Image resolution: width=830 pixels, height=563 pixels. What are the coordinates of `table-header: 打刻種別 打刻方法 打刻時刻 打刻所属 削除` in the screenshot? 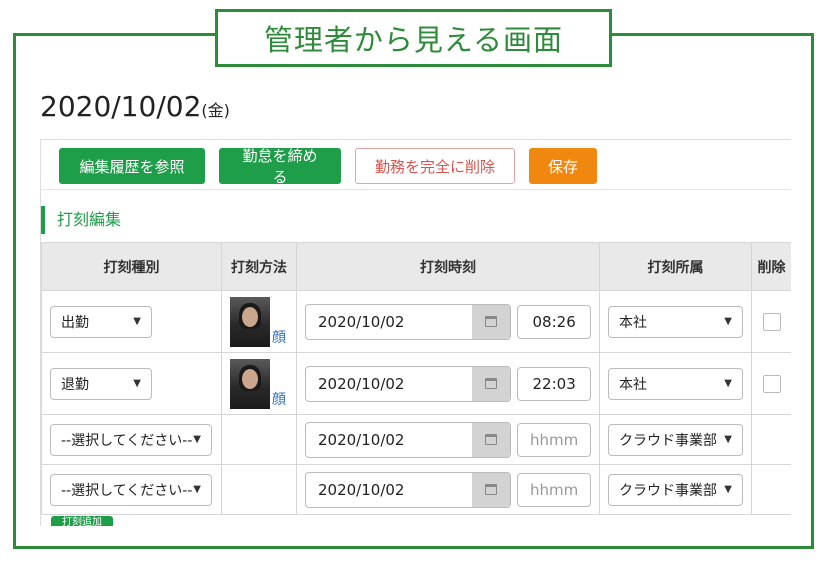 It's located at (416, 266).